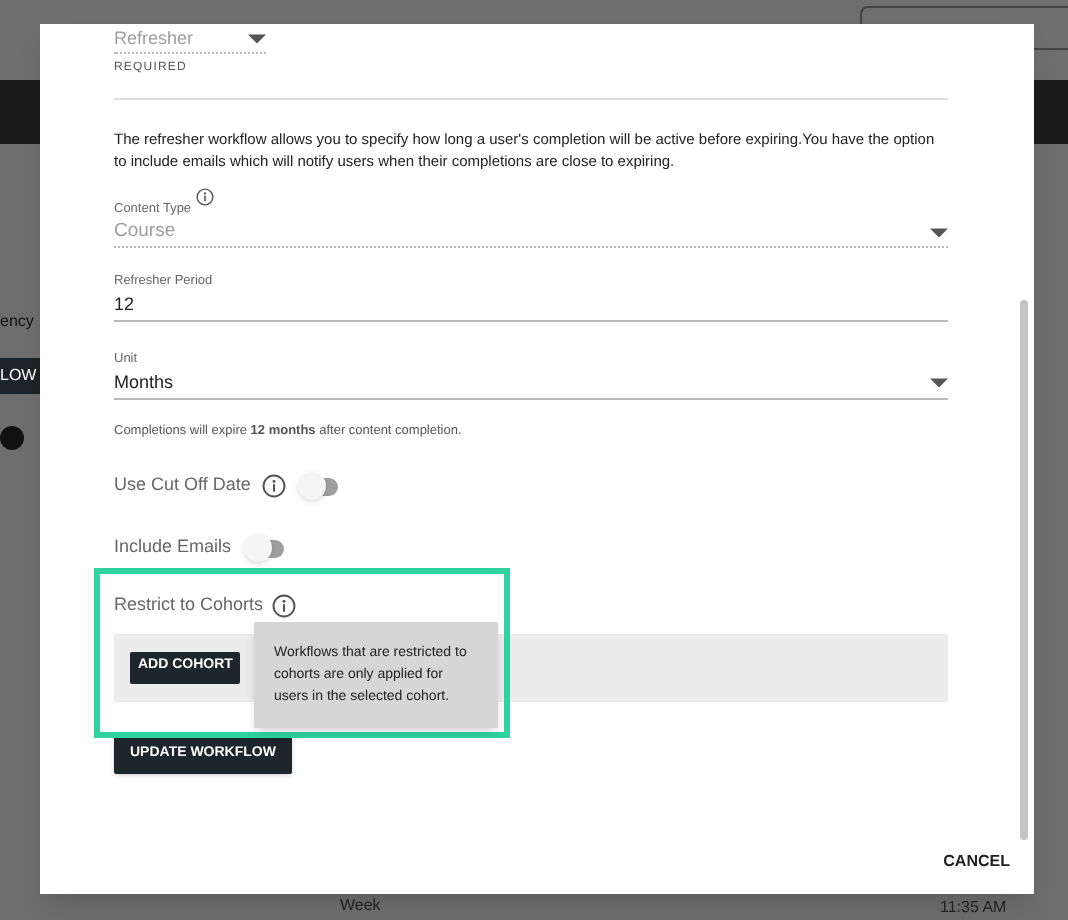 The image size is (1068, 920). I want to click on toggle-label: Include Emails, so click(173, 547).